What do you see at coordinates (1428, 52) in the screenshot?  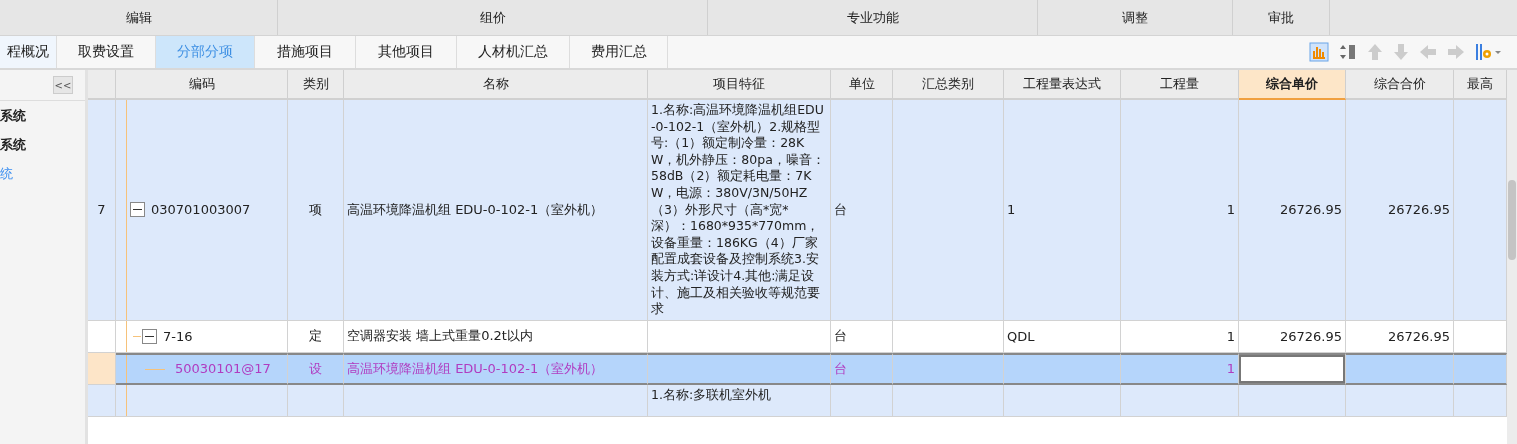 I see `left-arrow-icon` at bounding box center [1428, 52].